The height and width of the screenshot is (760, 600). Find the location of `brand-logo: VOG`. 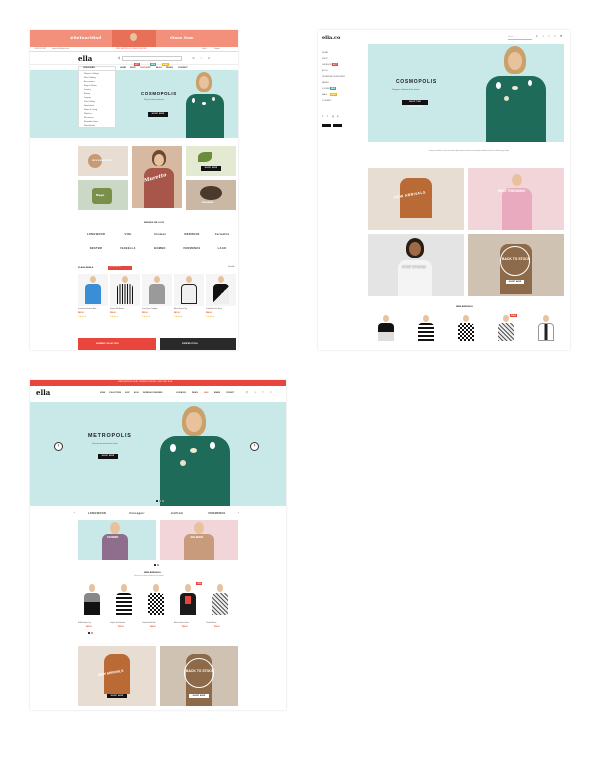

brand-logo: VOG is located at coordinates (128, 234).